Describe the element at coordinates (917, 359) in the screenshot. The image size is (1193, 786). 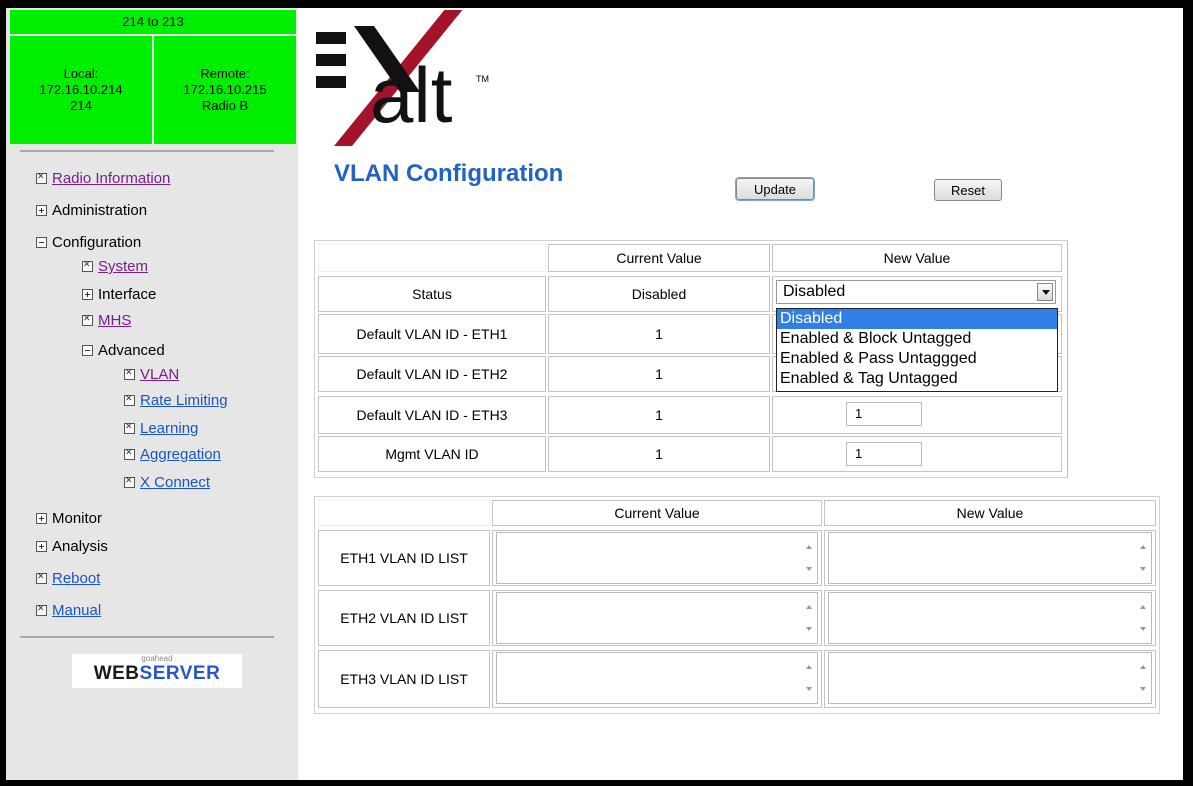
I see `status-option-pass-untagged: Enabled & Pass Untaggged` at that location.